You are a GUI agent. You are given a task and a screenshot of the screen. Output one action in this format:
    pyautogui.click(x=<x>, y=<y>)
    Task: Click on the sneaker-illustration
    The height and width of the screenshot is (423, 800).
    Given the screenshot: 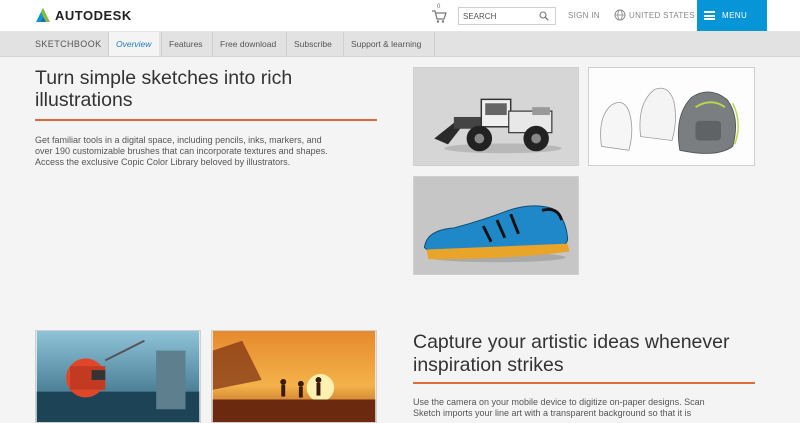 What is the action you would take?
    pyautogui.click(x=496, y=225)
    